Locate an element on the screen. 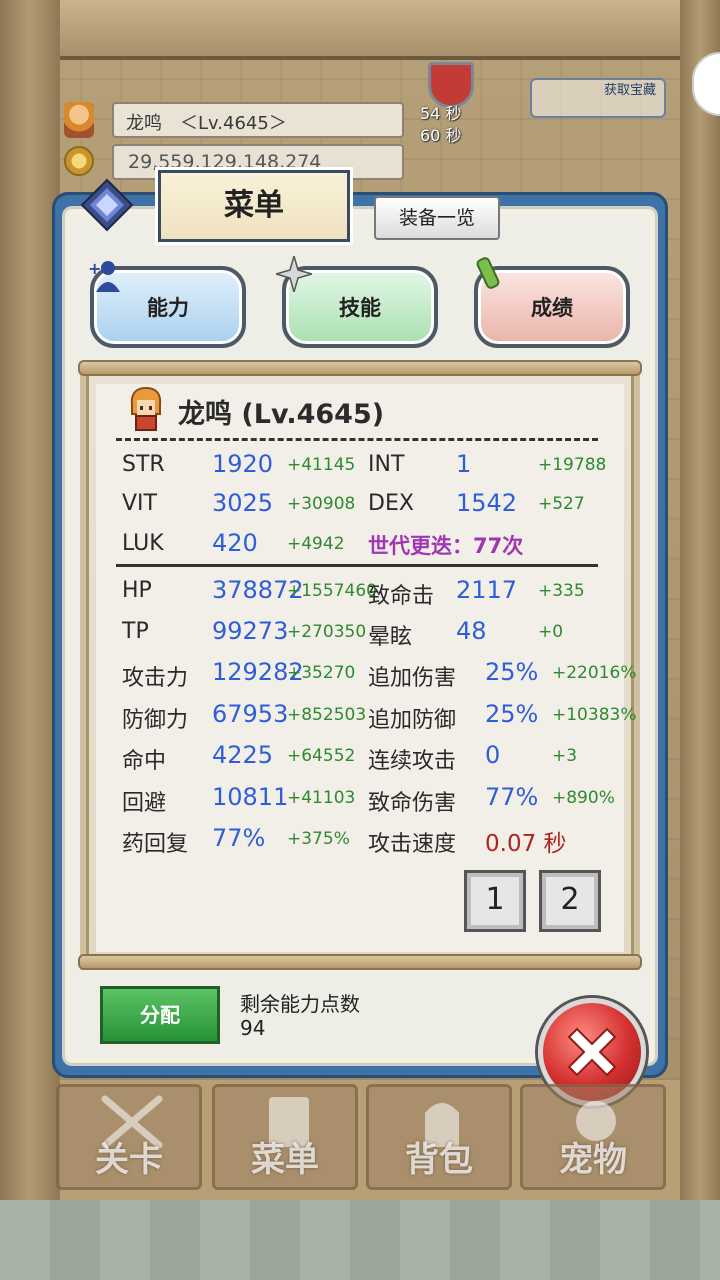 Image resolution: width=720 pixels, height=1280 pixels. combat-value-extra-damage: 25% is located at coordinates (512, 672).